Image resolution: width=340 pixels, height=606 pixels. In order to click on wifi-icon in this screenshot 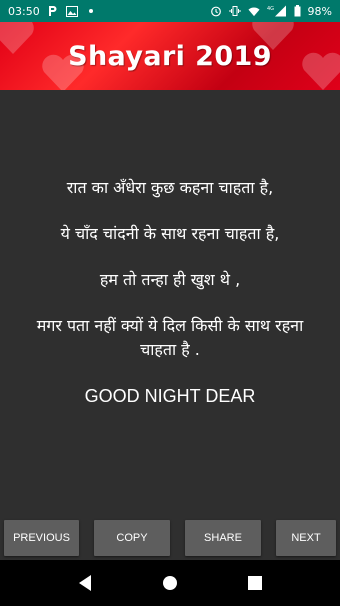, I will do `click(254, 11)`.